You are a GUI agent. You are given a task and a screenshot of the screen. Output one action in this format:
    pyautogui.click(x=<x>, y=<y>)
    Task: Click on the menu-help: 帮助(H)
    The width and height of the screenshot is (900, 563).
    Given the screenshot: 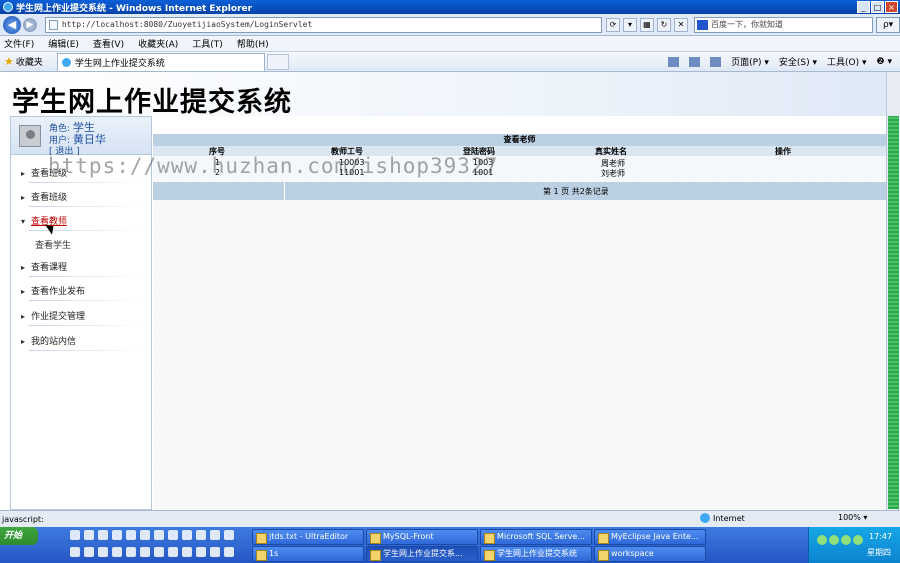 What is the action you would take?
    pyautogui.click(x=253, y=43)
    